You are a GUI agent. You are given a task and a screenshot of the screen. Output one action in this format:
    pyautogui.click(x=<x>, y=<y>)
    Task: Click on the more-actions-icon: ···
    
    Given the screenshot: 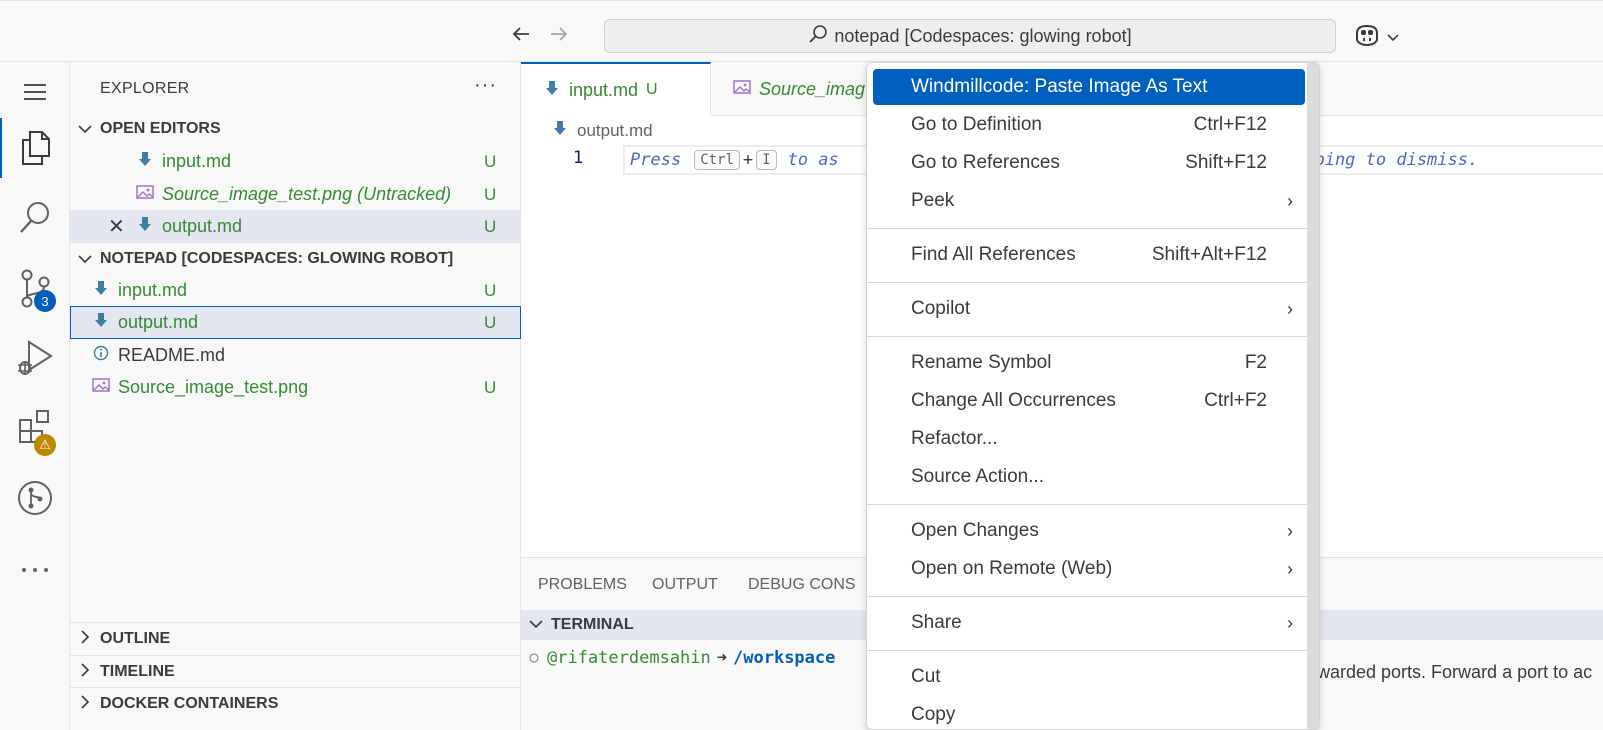 What is the action you would take?
    pyautogui.click(x=485, y=85)
    